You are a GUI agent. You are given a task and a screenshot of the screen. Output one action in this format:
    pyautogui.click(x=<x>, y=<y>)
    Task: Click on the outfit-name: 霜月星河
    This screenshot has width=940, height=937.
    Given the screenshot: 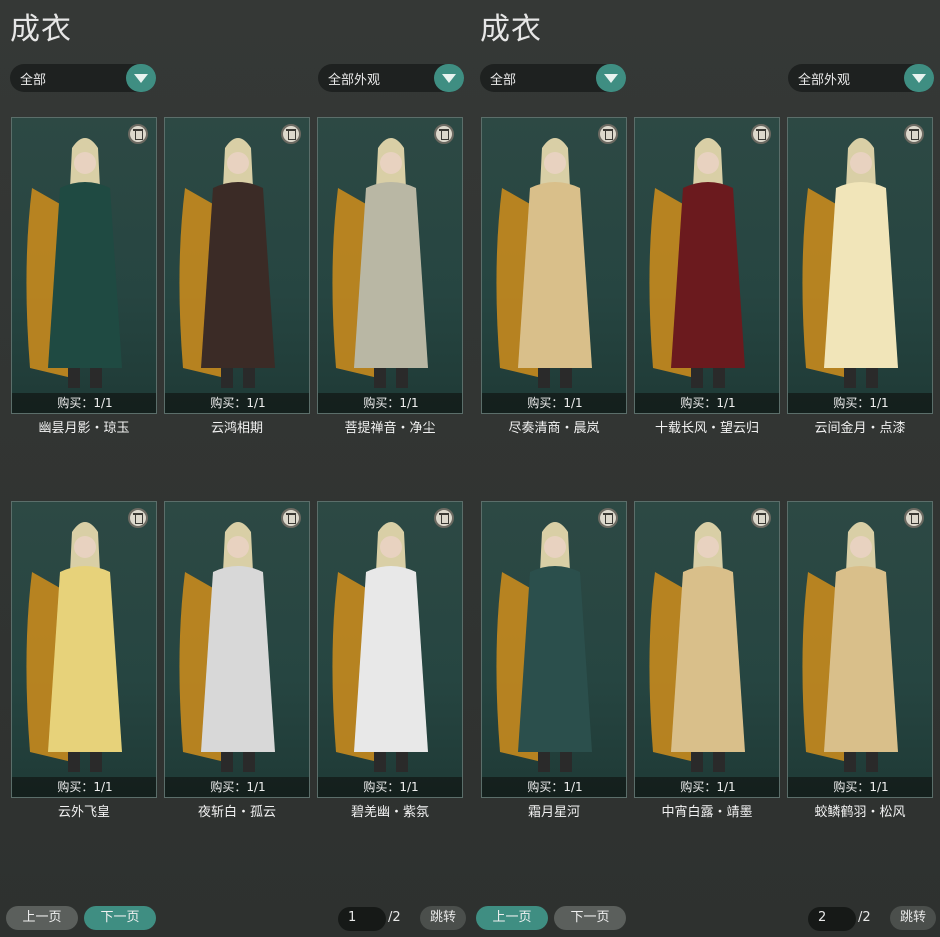 What is the action you would take?
    pyautogui.click(x=553, y=812)
    